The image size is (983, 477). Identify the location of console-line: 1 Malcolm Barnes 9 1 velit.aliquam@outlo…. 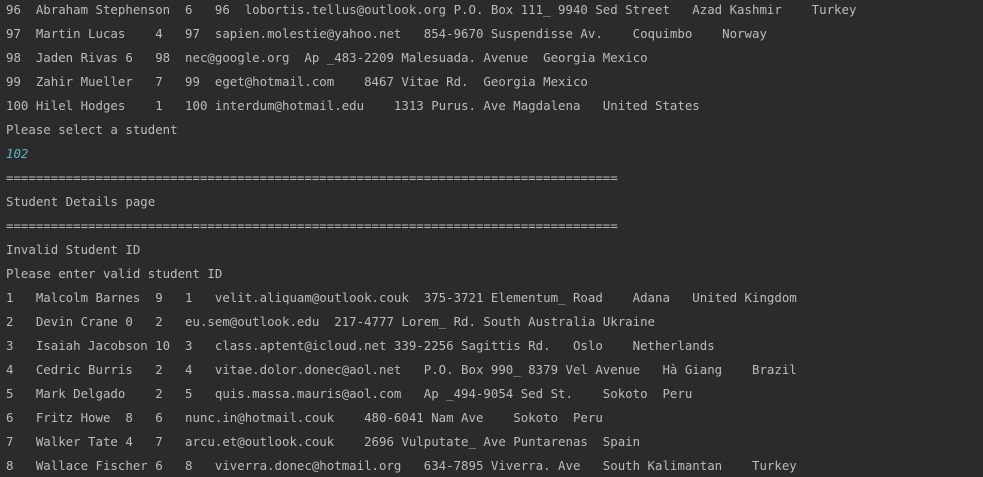
(401, 297).